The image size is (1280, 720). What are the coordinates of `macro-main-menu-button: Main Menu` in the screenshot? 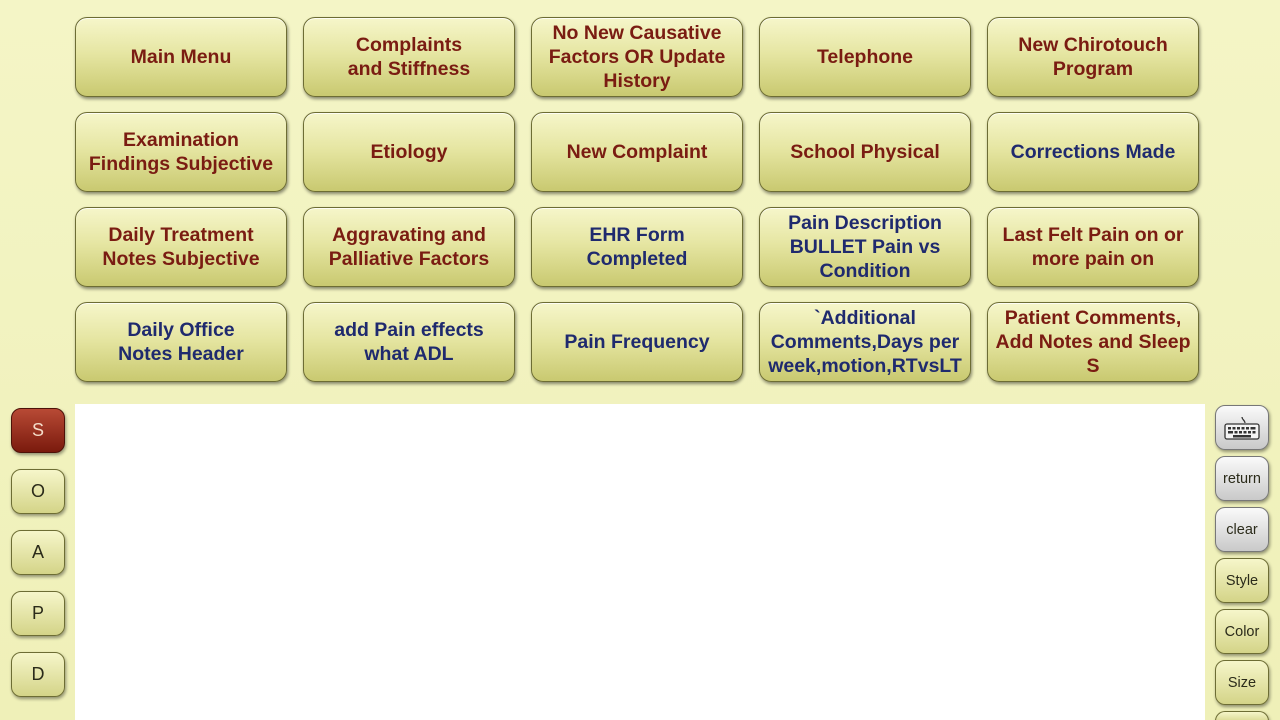 It's located at (181, 57).